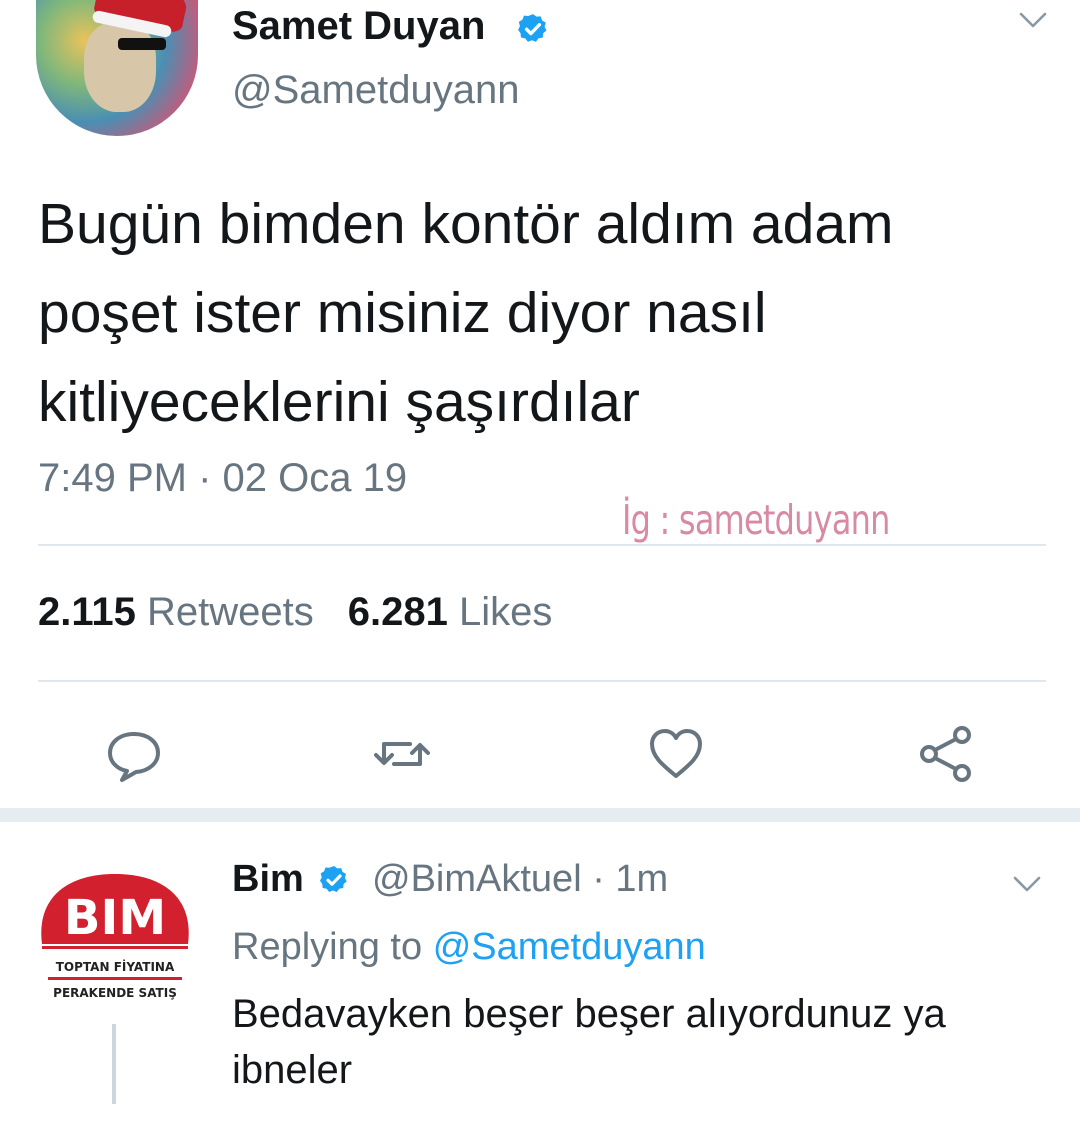  Describe the element at coordinates (134, 754) in the screenshot. I see `reply-icon` at that location.